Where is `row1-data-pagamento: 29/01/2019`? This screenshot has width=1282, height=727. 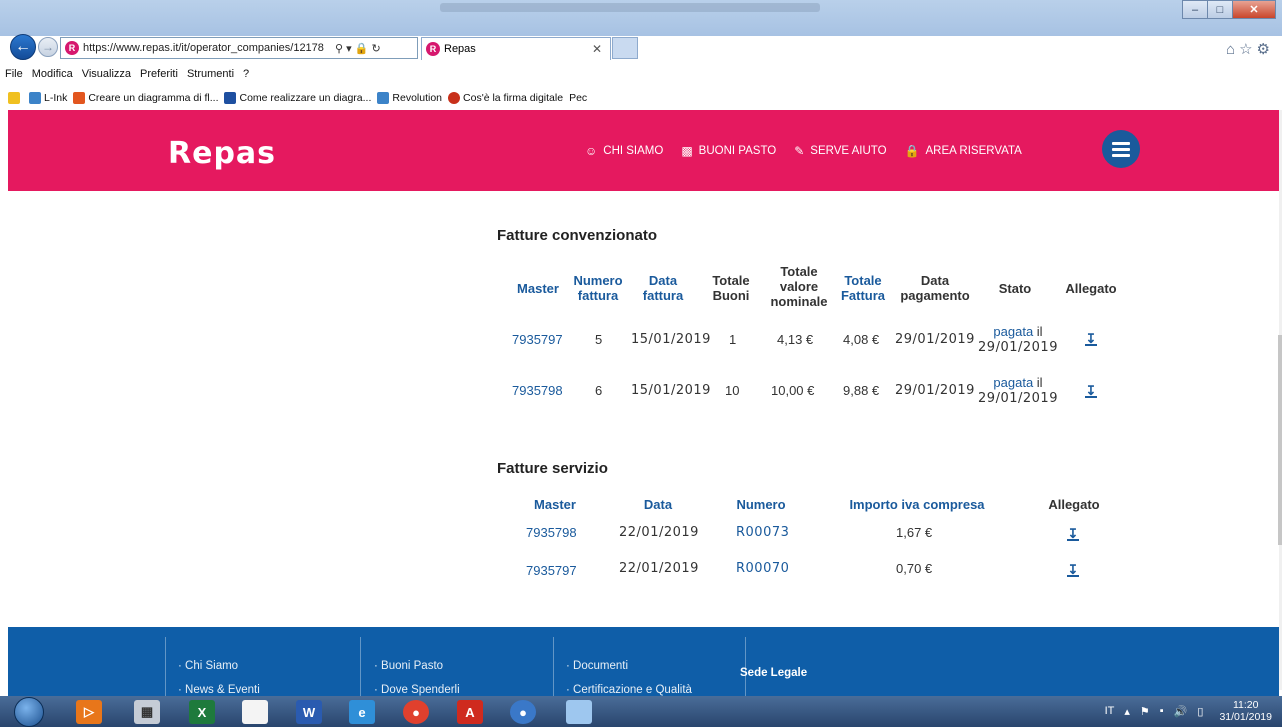 row1-data-pagamento: 29/01/2019 is located at coordinates (935, 339).